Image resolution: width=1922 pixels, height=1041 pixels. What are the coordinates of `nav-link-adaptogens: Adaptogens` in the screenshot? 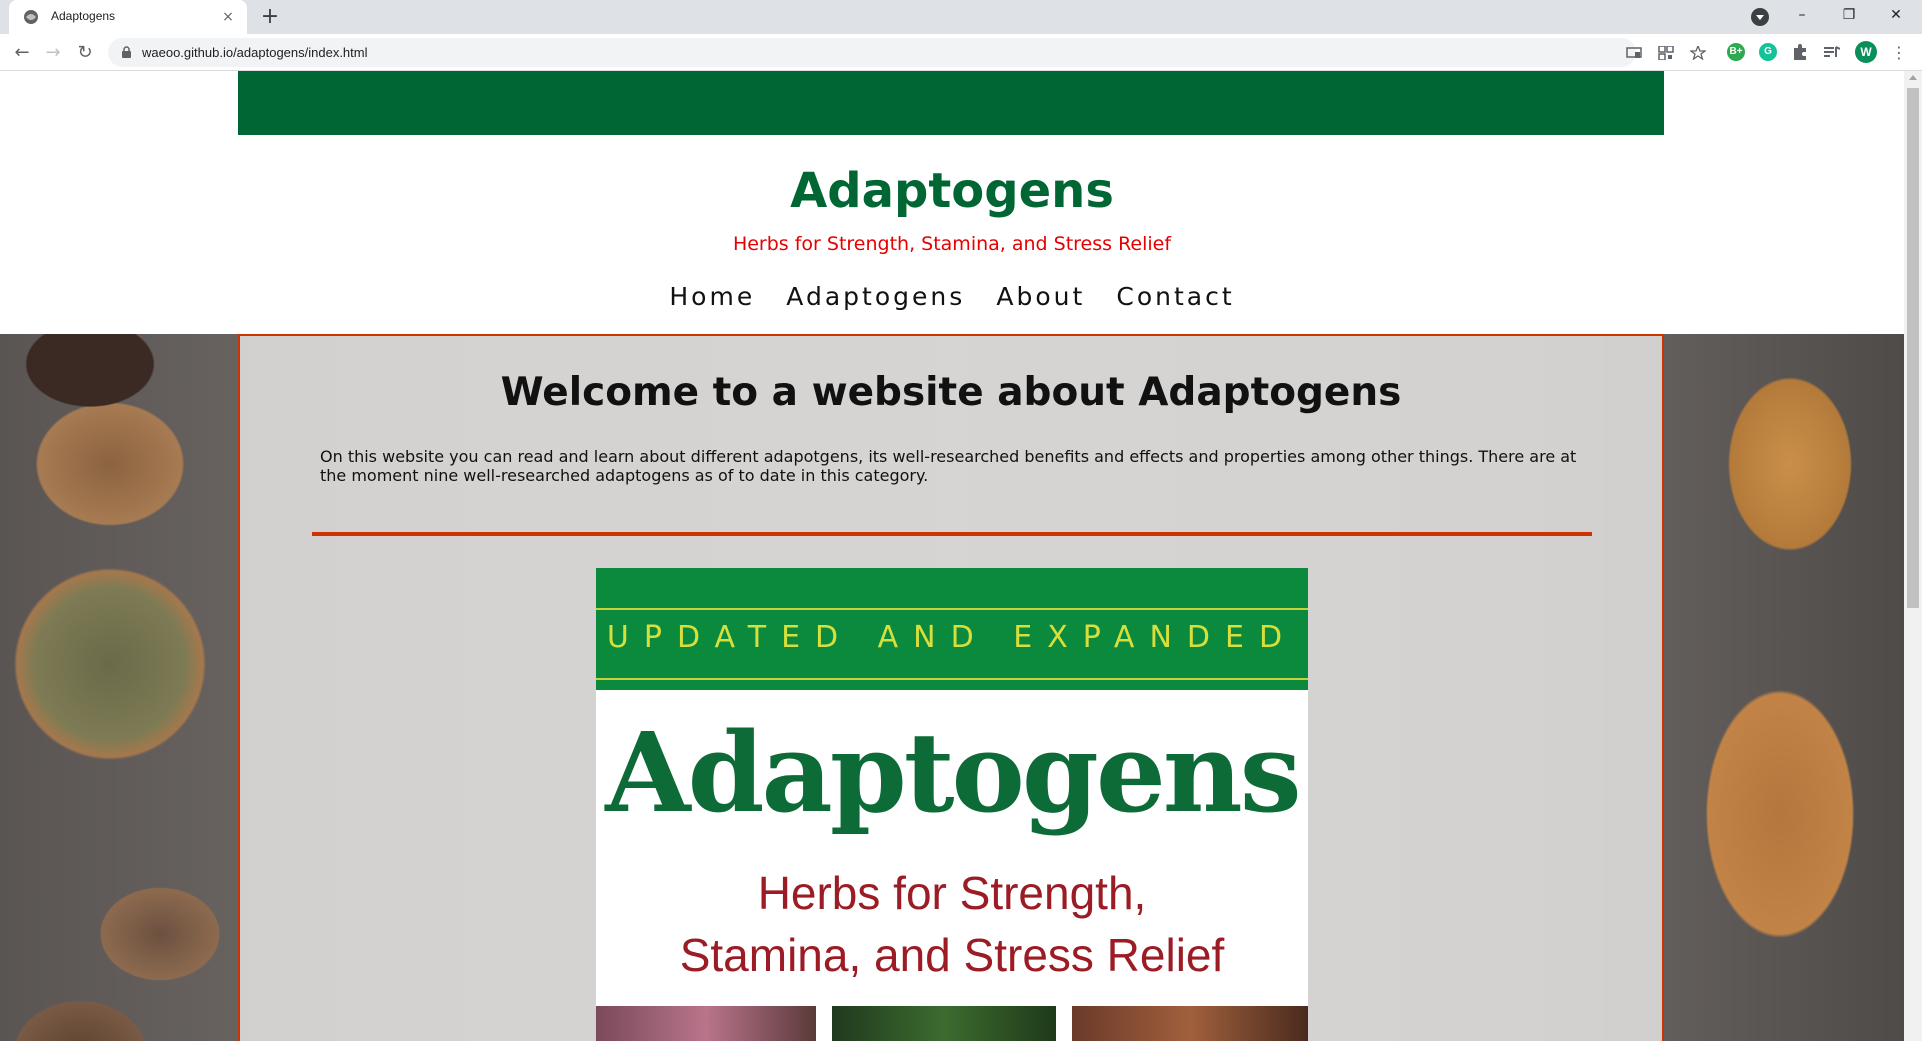 It's located at (875, 296).